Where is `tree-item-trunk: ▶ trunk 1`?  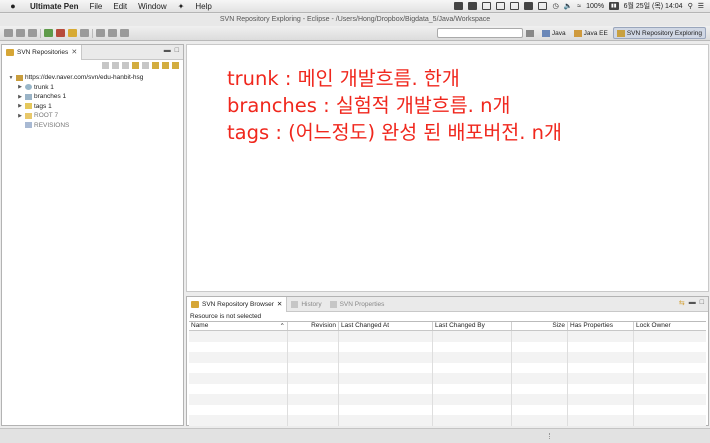
tree-item-trunk: ▶ trunk 1 is located at coordinates (95, 88).